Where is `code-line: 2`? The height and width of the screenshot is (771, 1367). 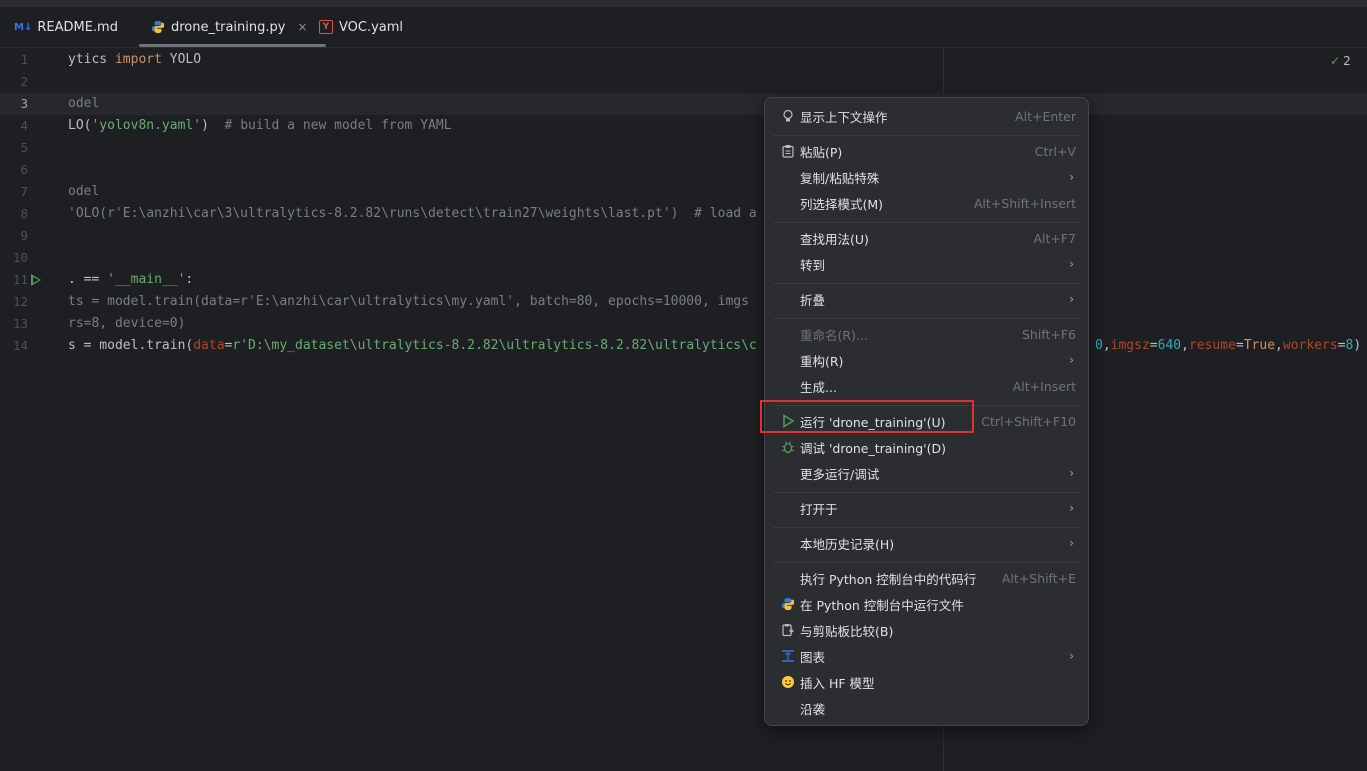
code-line: 2 is located at coordinates (683, 82).